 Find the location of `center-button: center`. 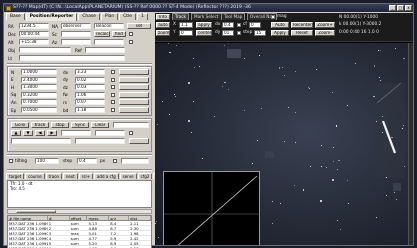

center-button: center is located at coordinates (204, 33).